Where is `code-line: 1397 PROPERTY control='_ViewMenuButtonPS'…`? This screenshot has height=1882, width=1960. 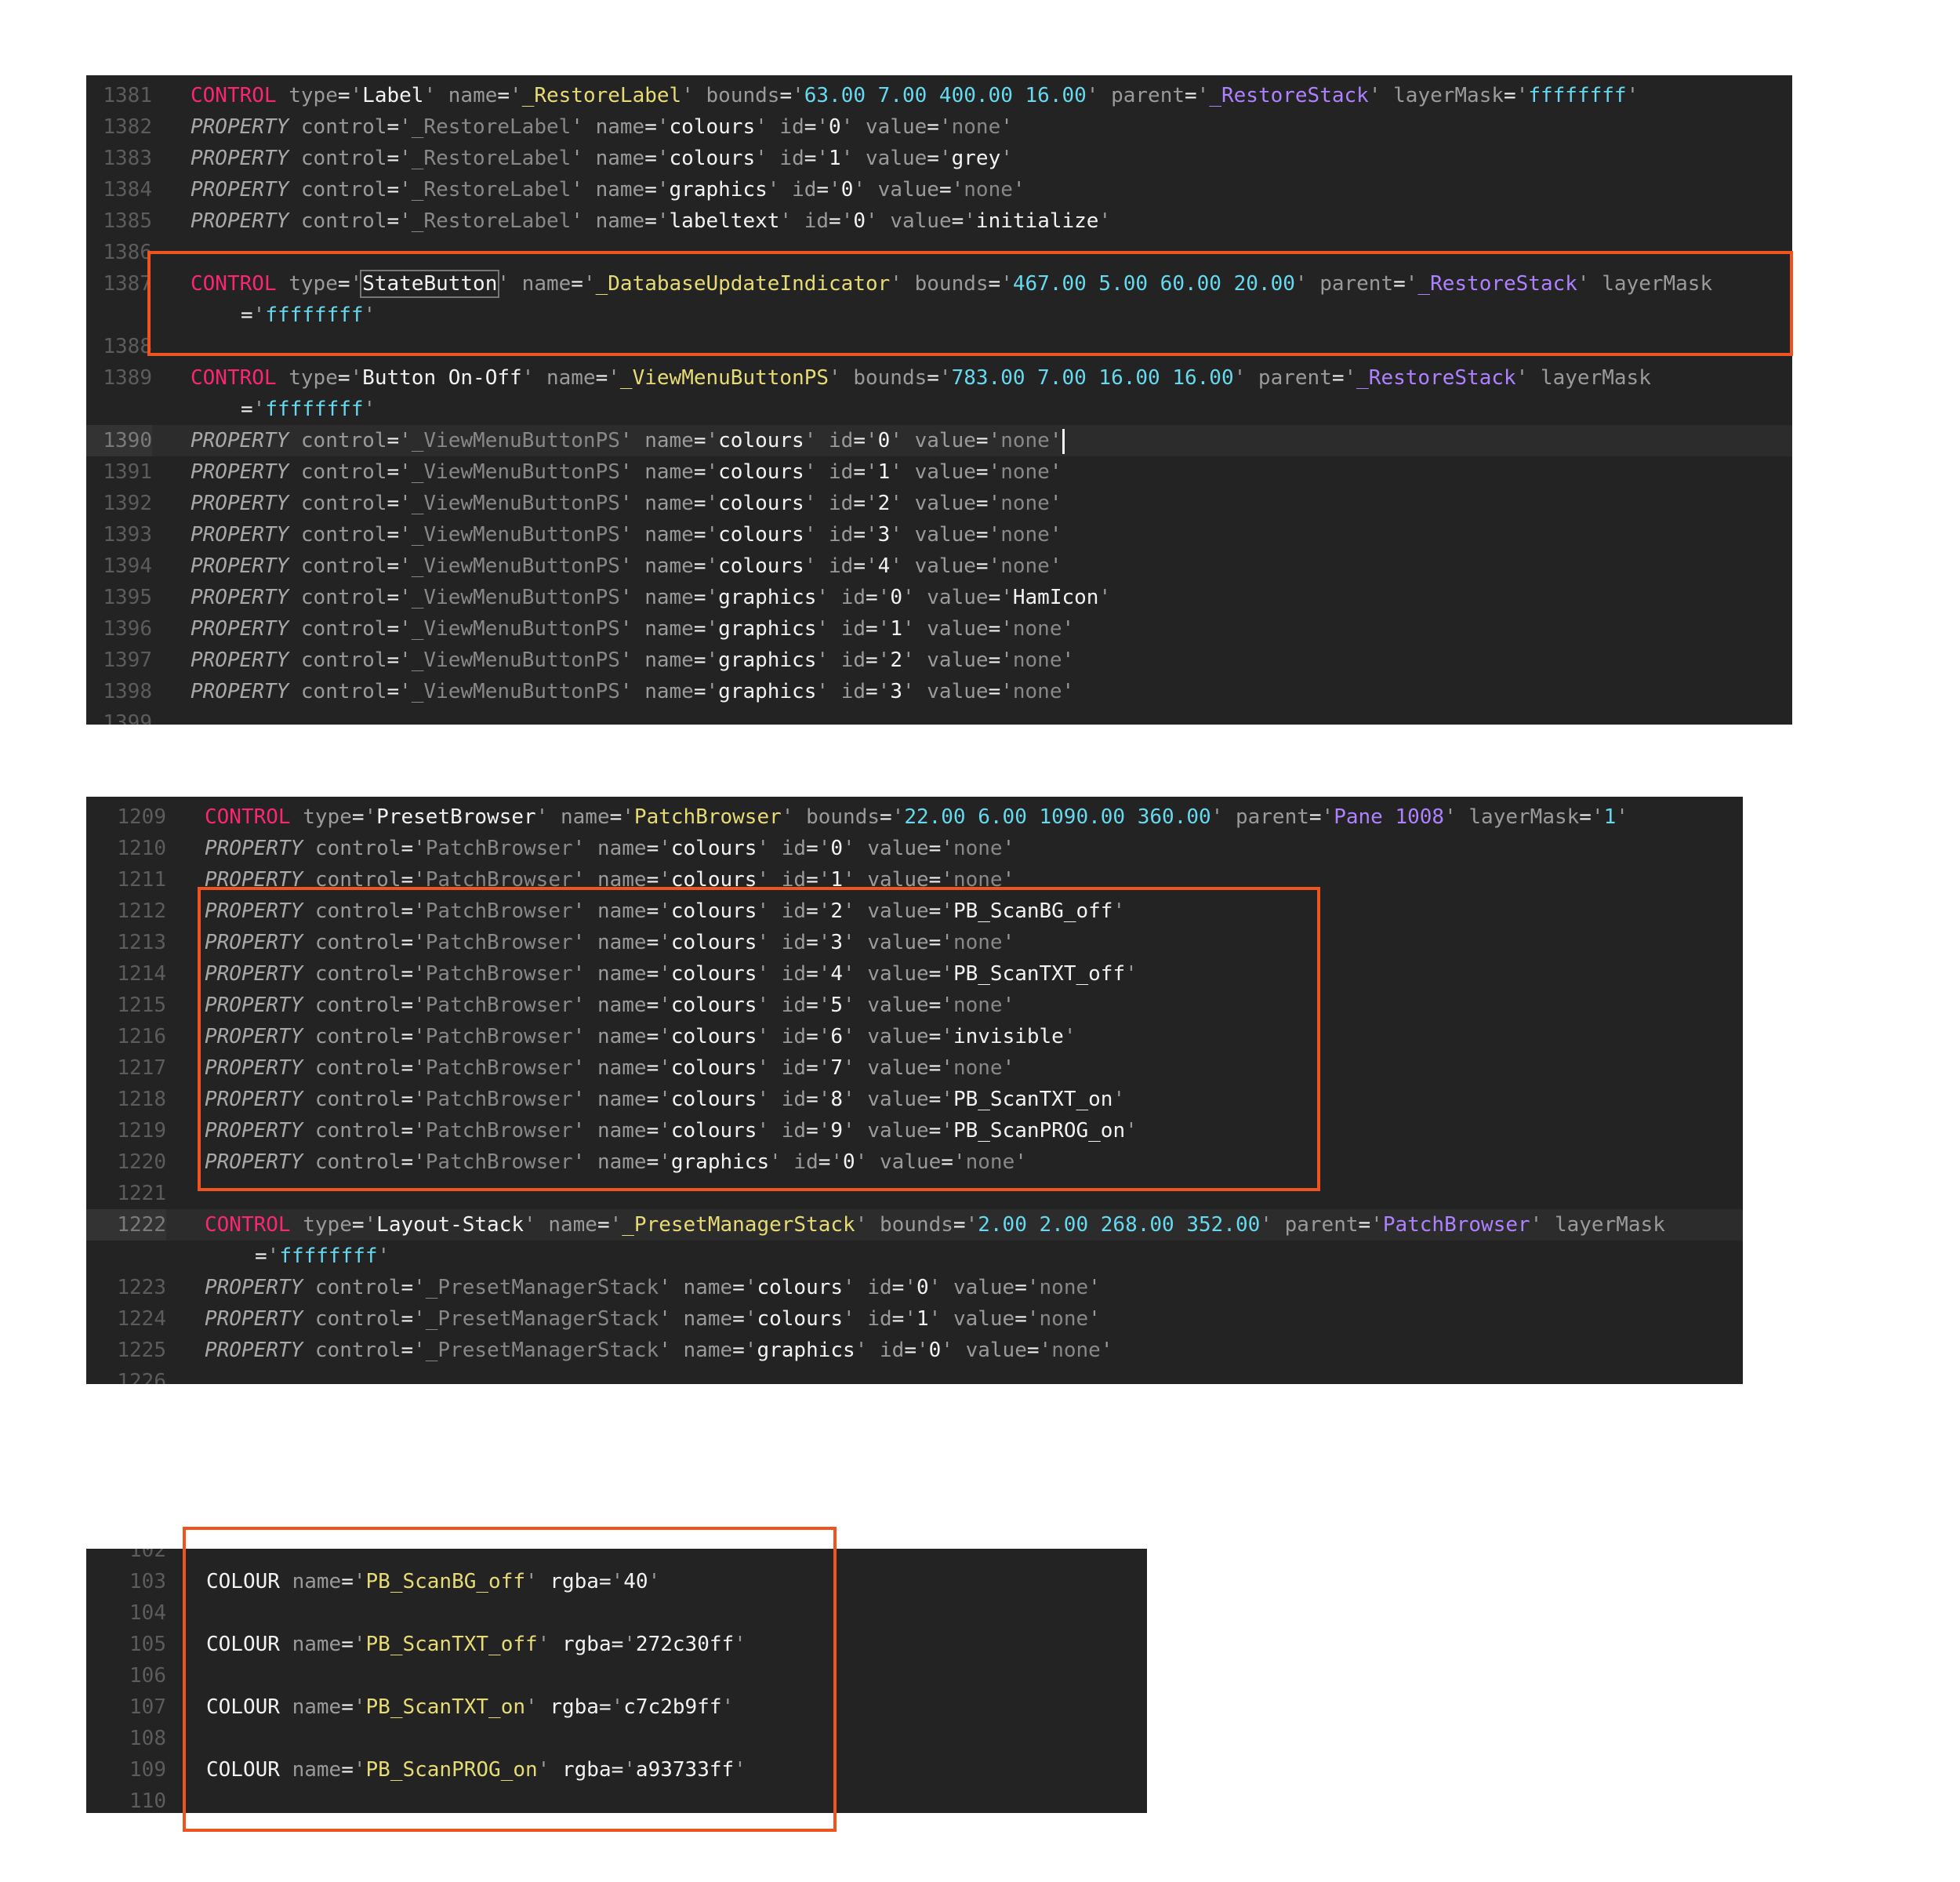
code-line: 1397 PROPERTY control='_ViewMenuButtonPS'… is located at coordinates (939, 660).